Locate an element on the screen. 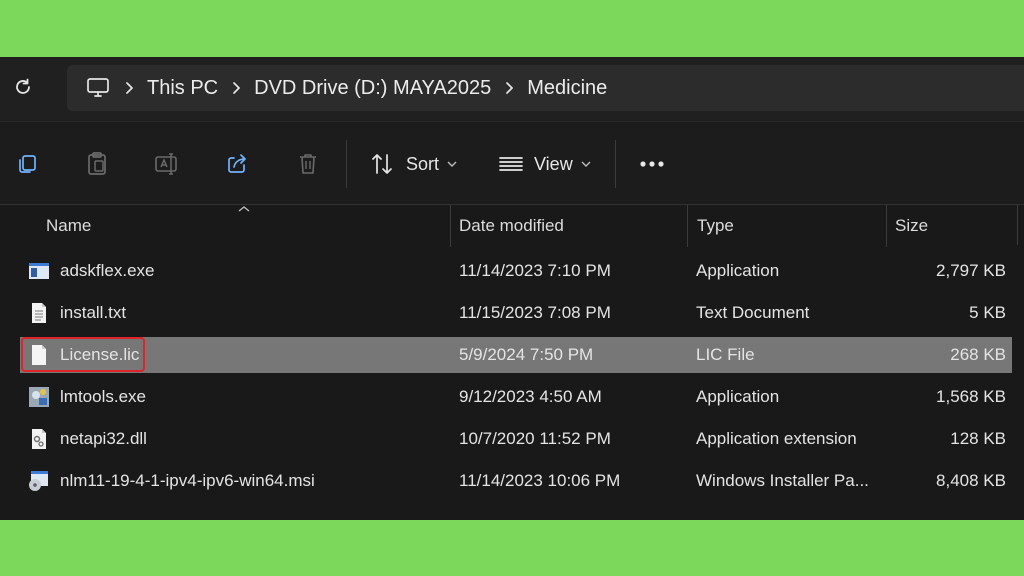 The width and height of the screenshot is (1024, 576). breadcrumb: This PC DVD Drive (D:) MAYA2025 Medicine is located at coordinates (545, 88).